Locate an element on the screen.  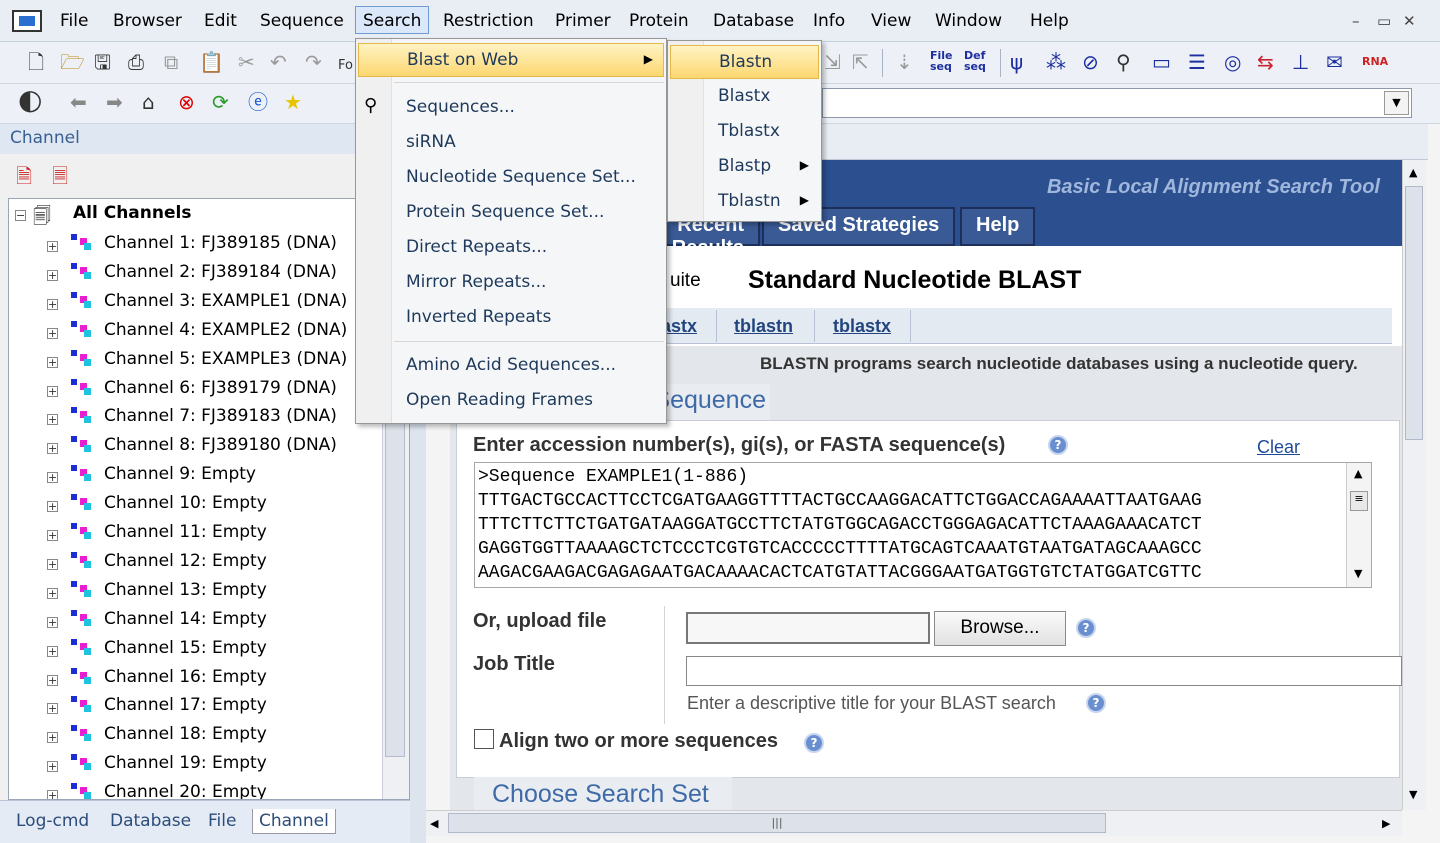
menu-restriction: Restriction is located at coordinates (488, 22).